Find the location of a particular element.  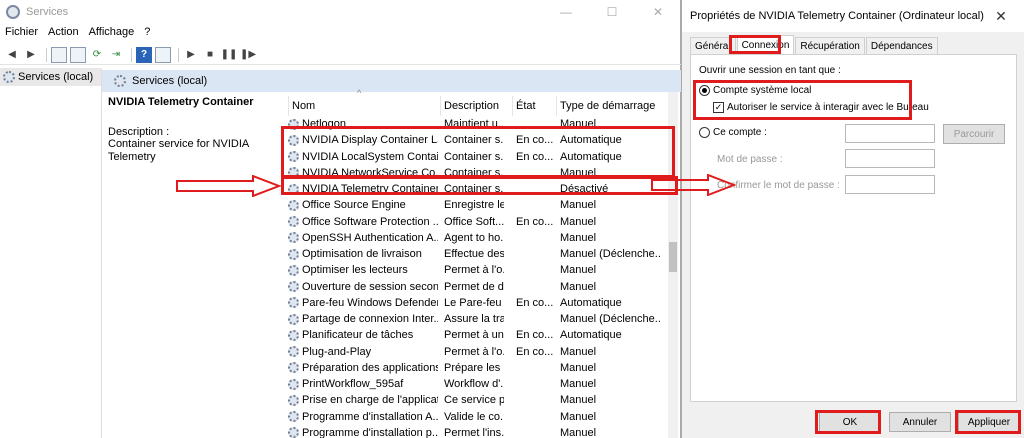

service-name-cell: Planificateur de tâches is located at coordinates (363, 335).